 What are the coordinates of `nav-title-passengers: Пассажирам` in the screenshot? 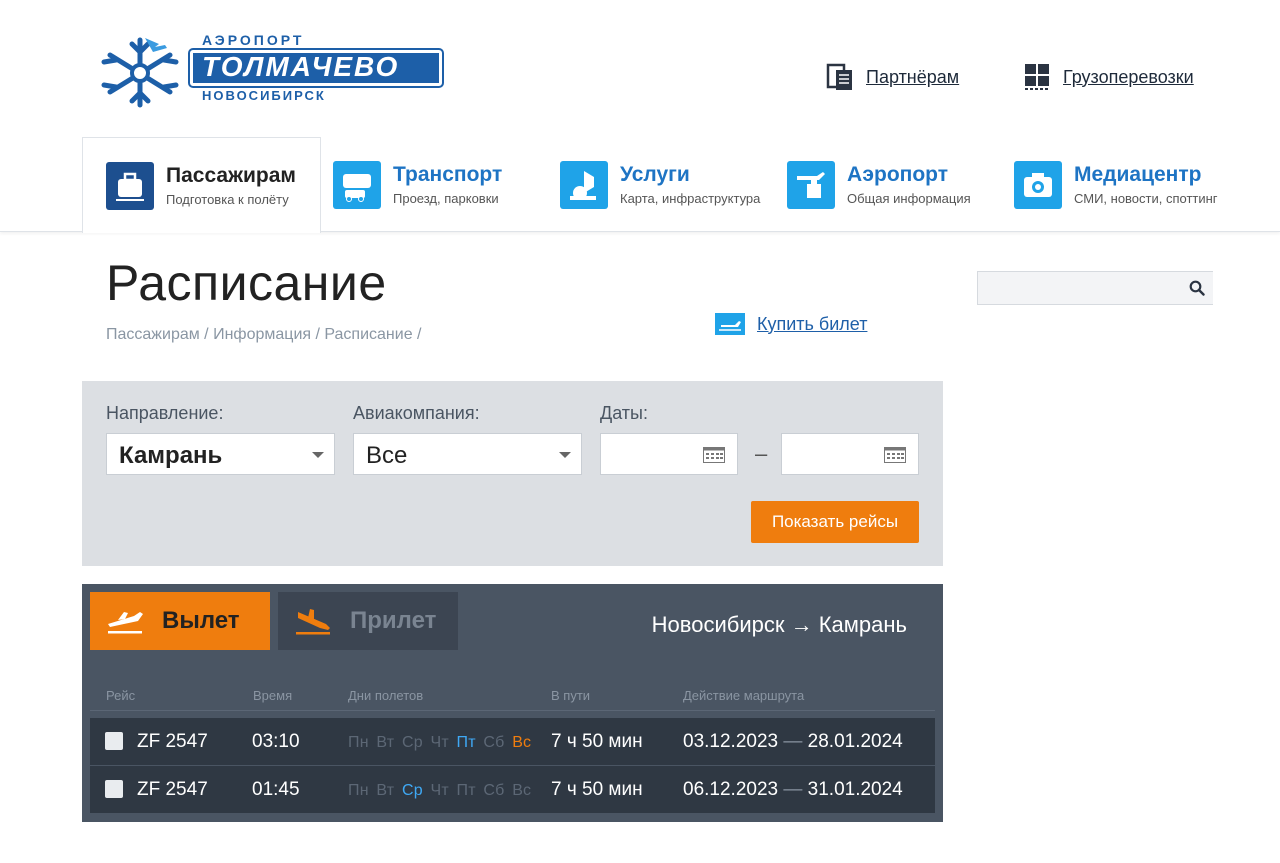 It's located at (231, 175).